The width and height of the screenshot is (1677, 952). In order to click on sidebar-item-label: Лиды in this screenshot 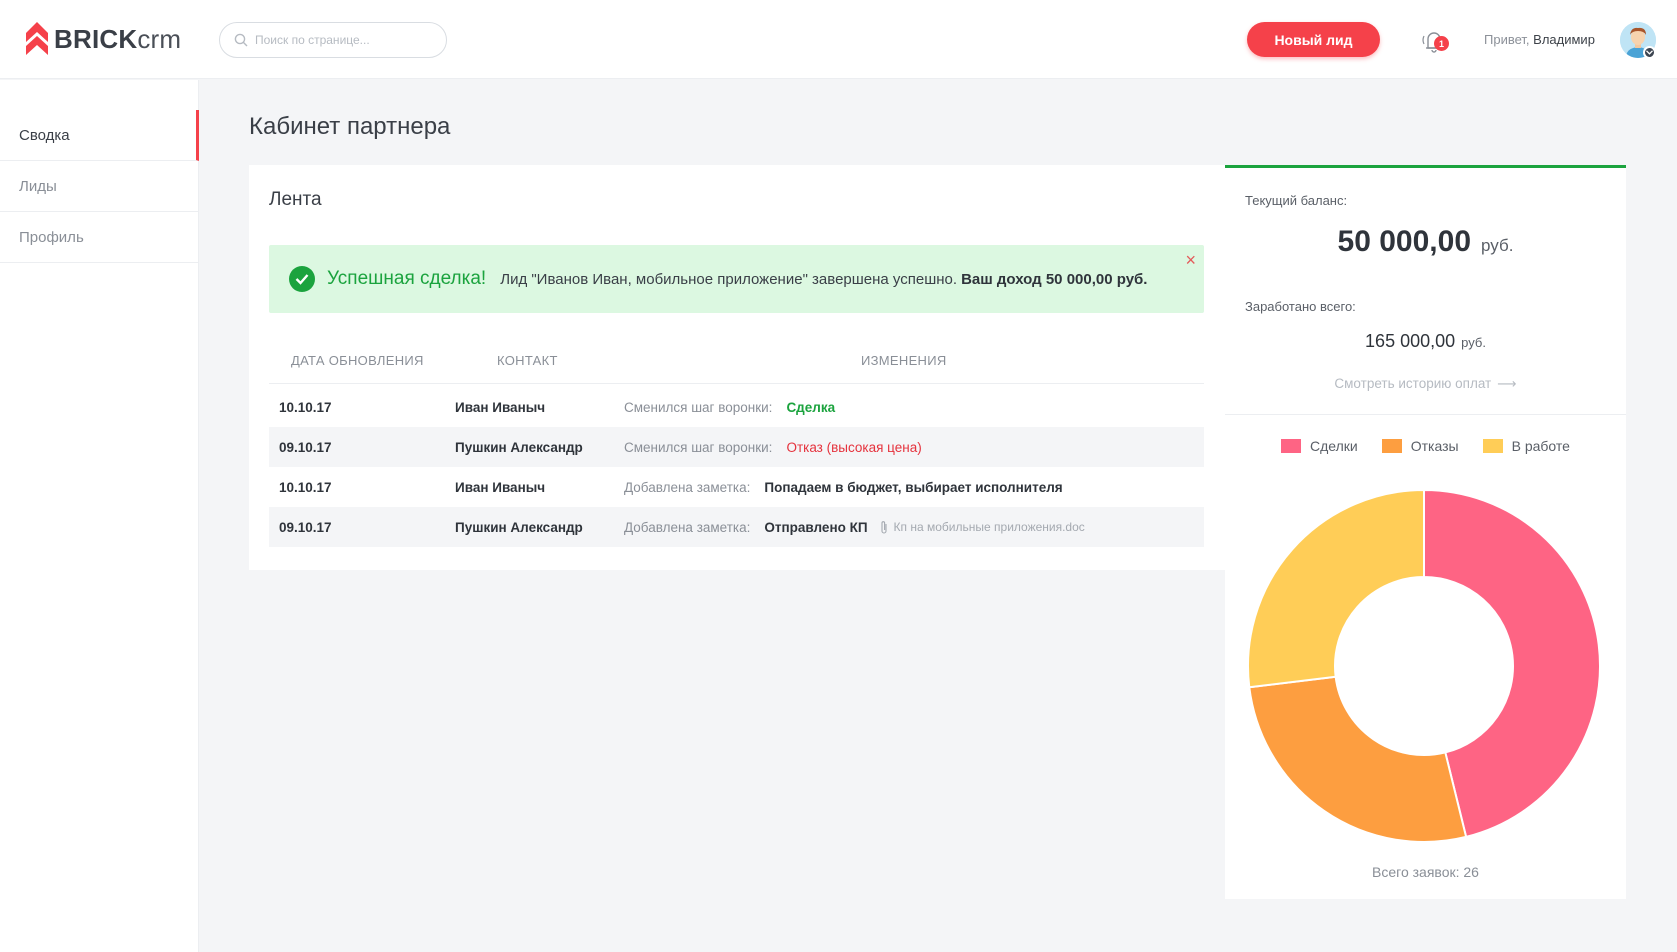, I will do `click(38, 186)`.